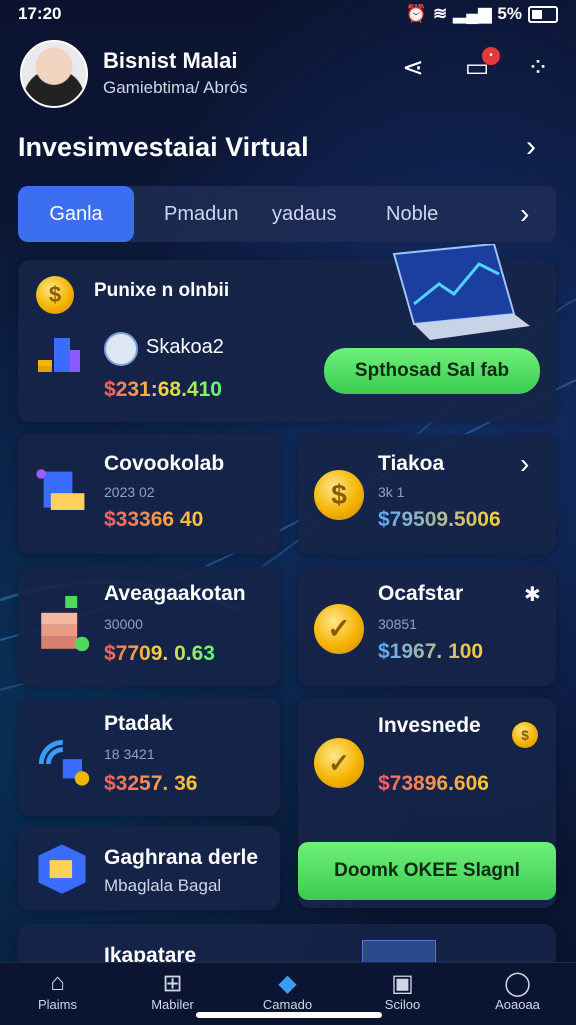  Describe the element at coordinates (62, 869) in the screenshot. I see `map-box-icon` at that location.